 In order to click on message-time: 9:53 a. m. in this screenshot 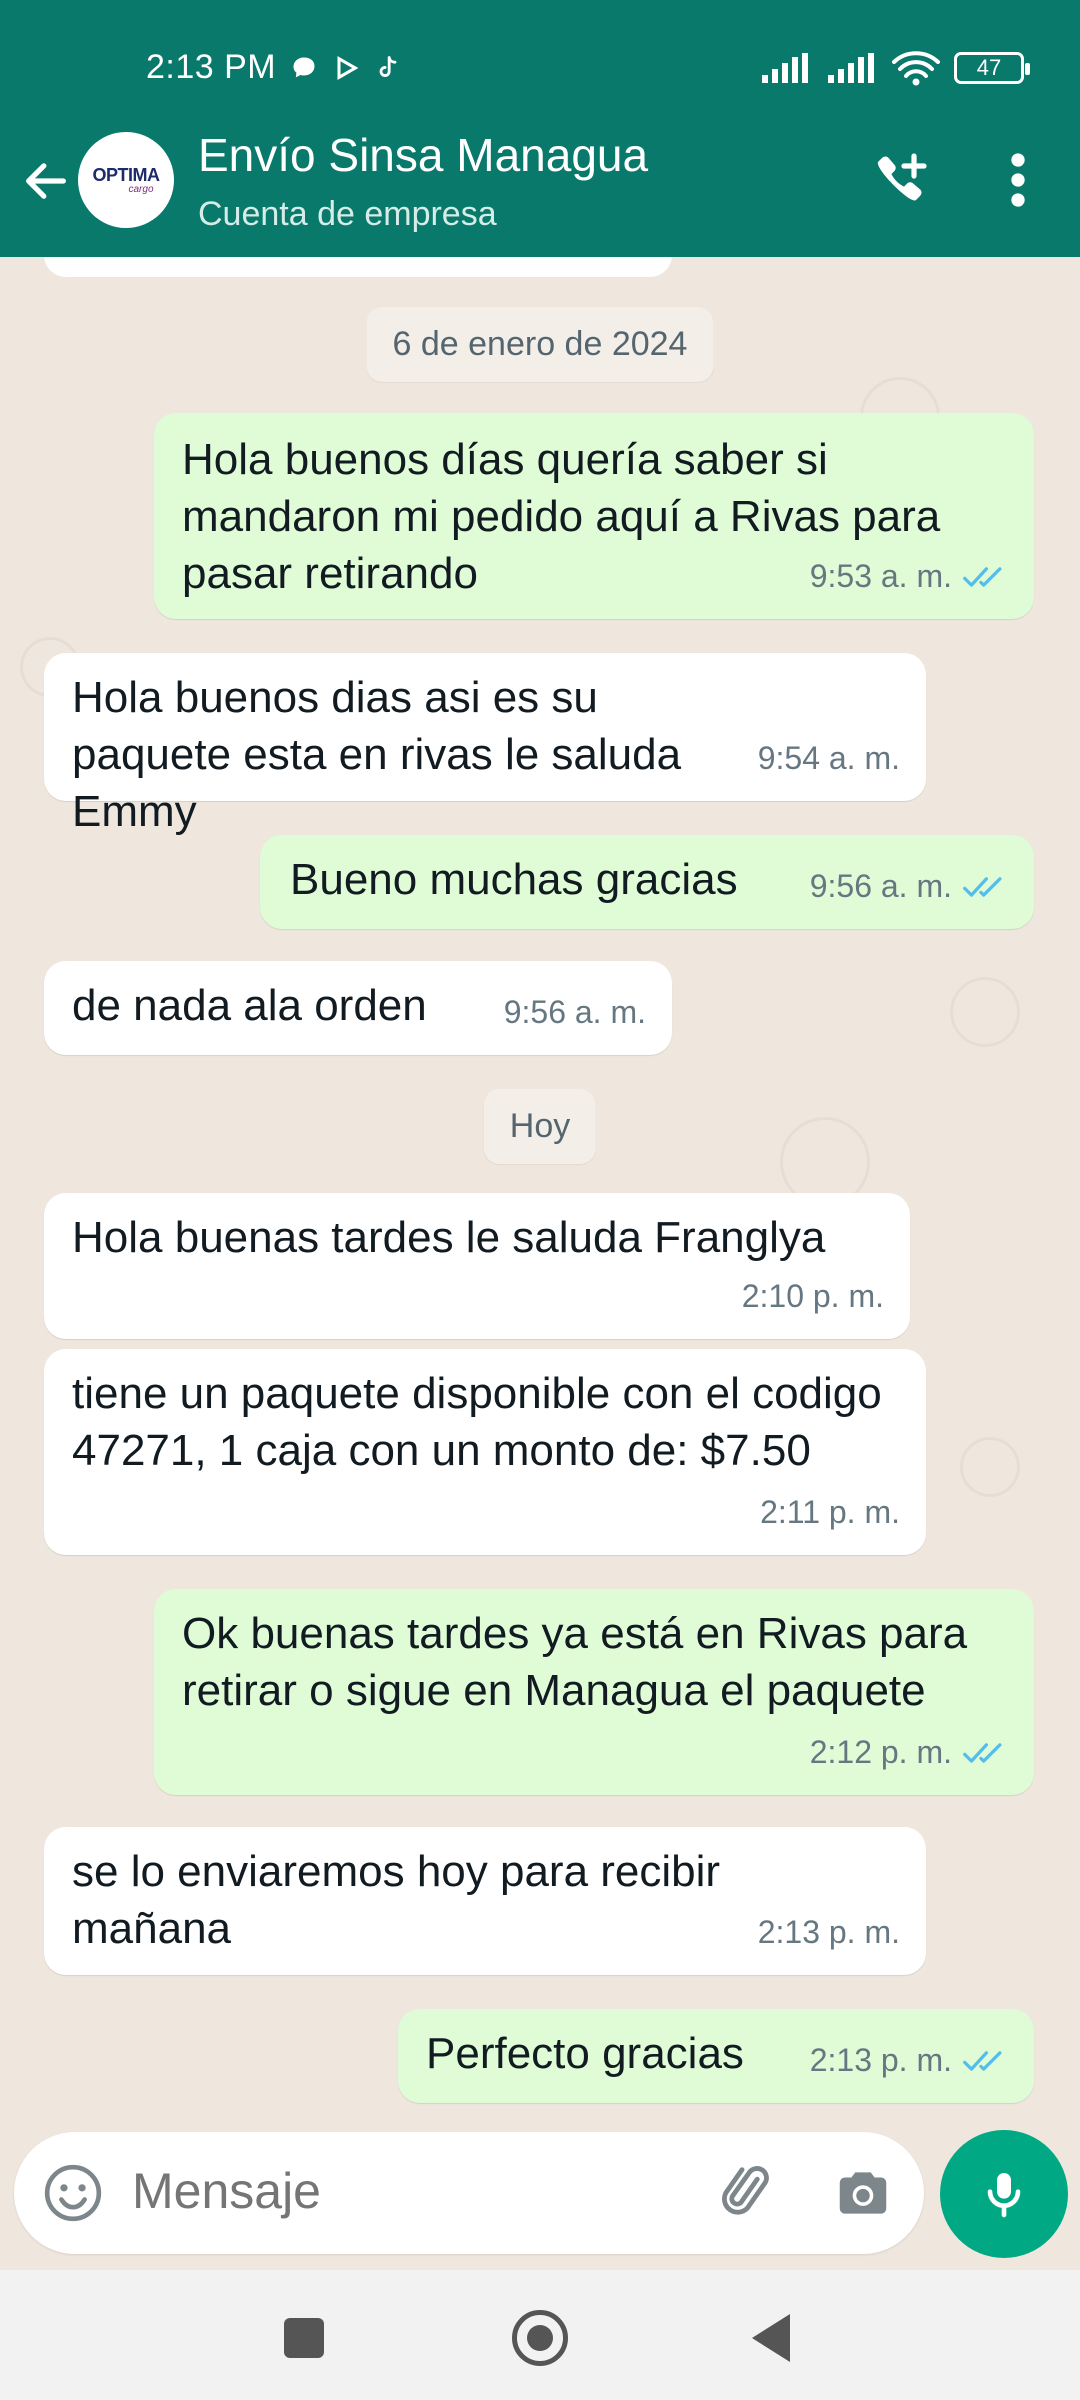, I will do `click(880, 576)`.